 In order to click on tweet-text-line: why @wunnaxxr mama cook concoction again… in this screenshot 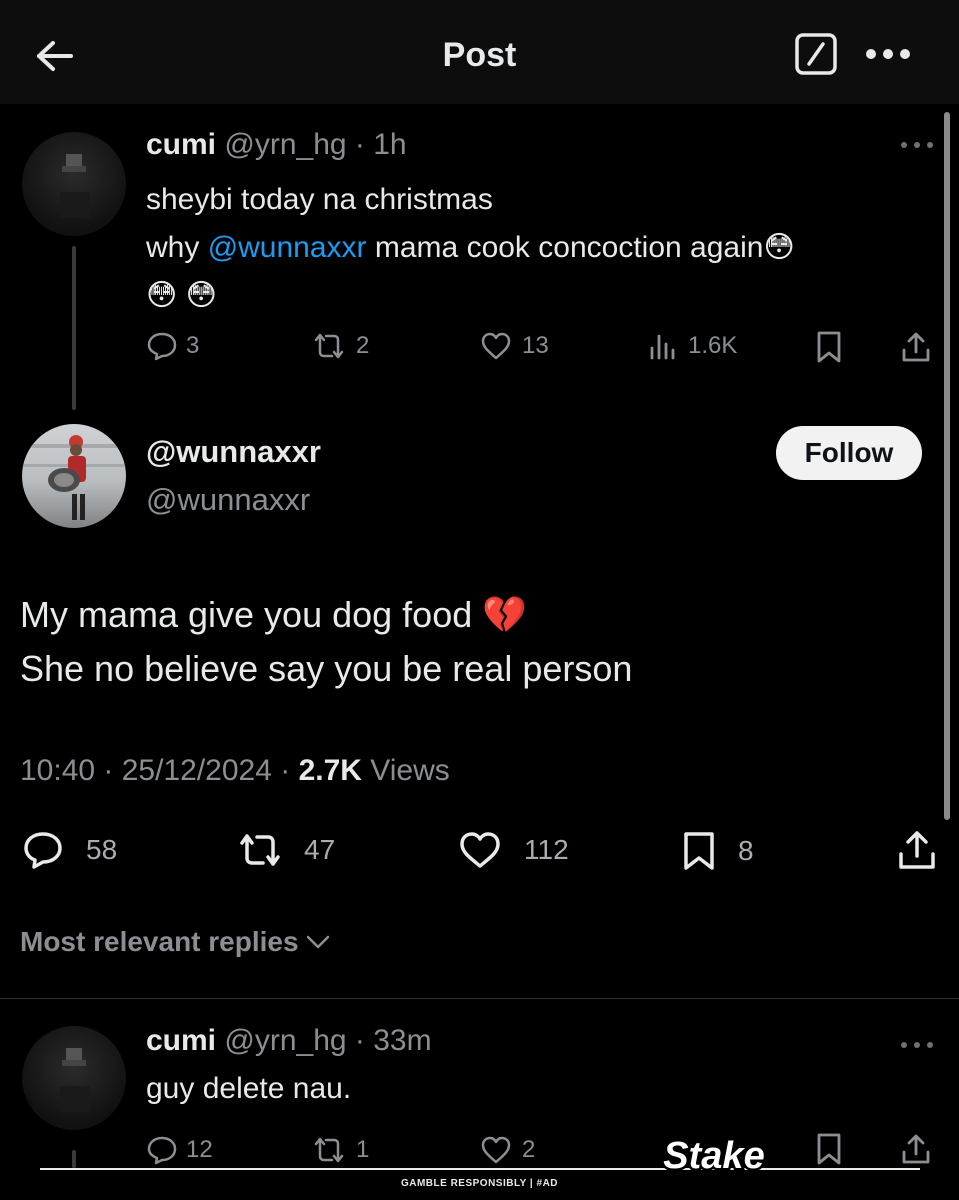, I will do `click(541, 248)`.